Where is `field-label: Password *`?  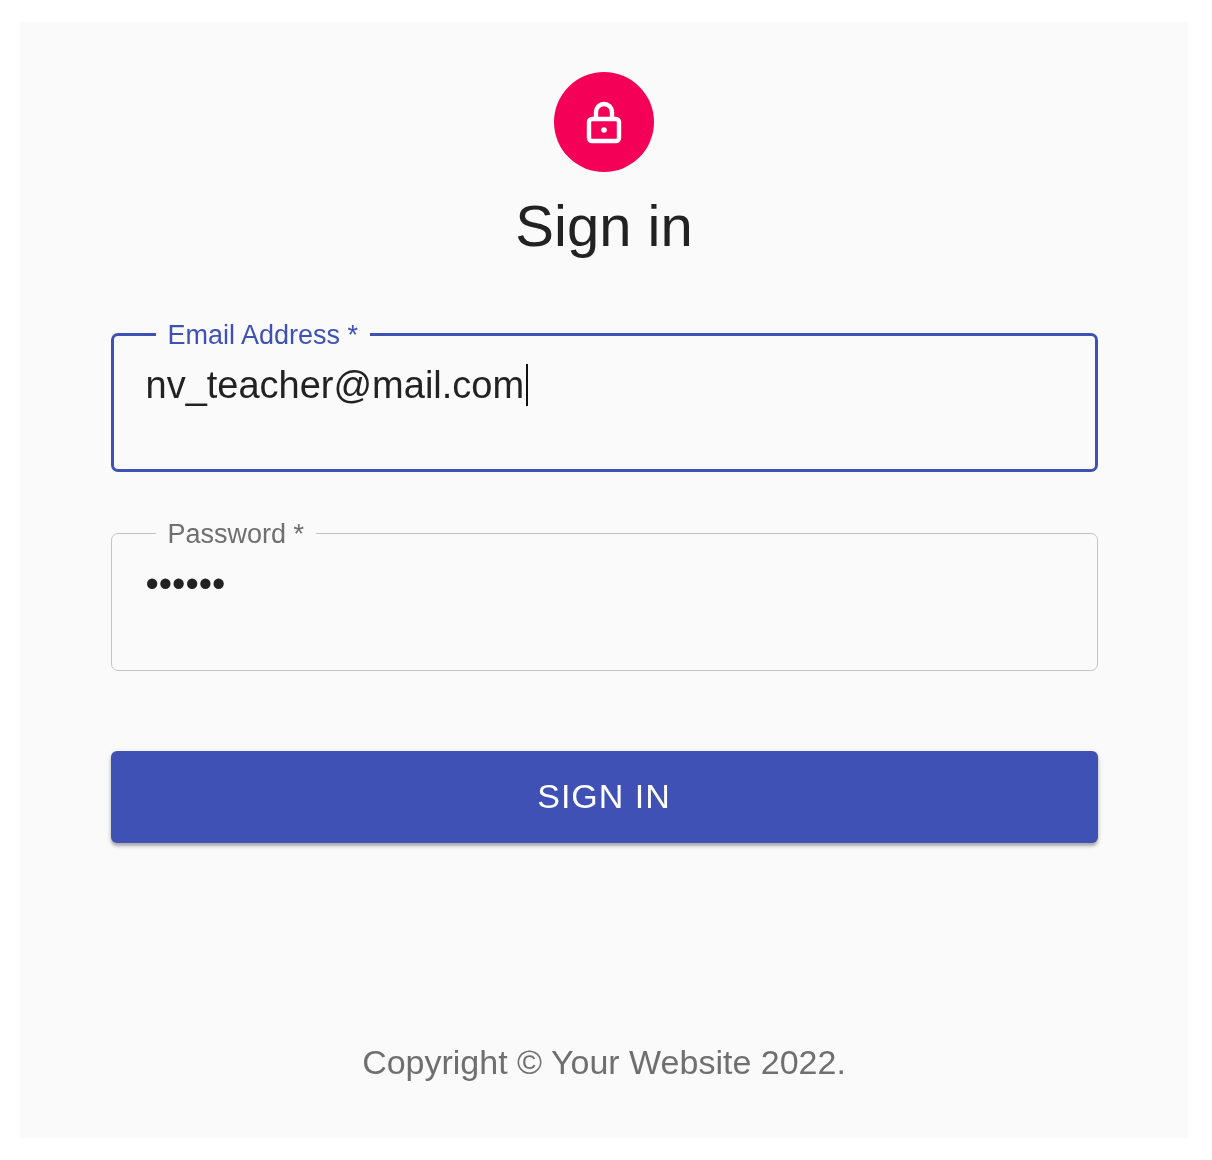
field-label: Password * is located at coordinates (236, 533).